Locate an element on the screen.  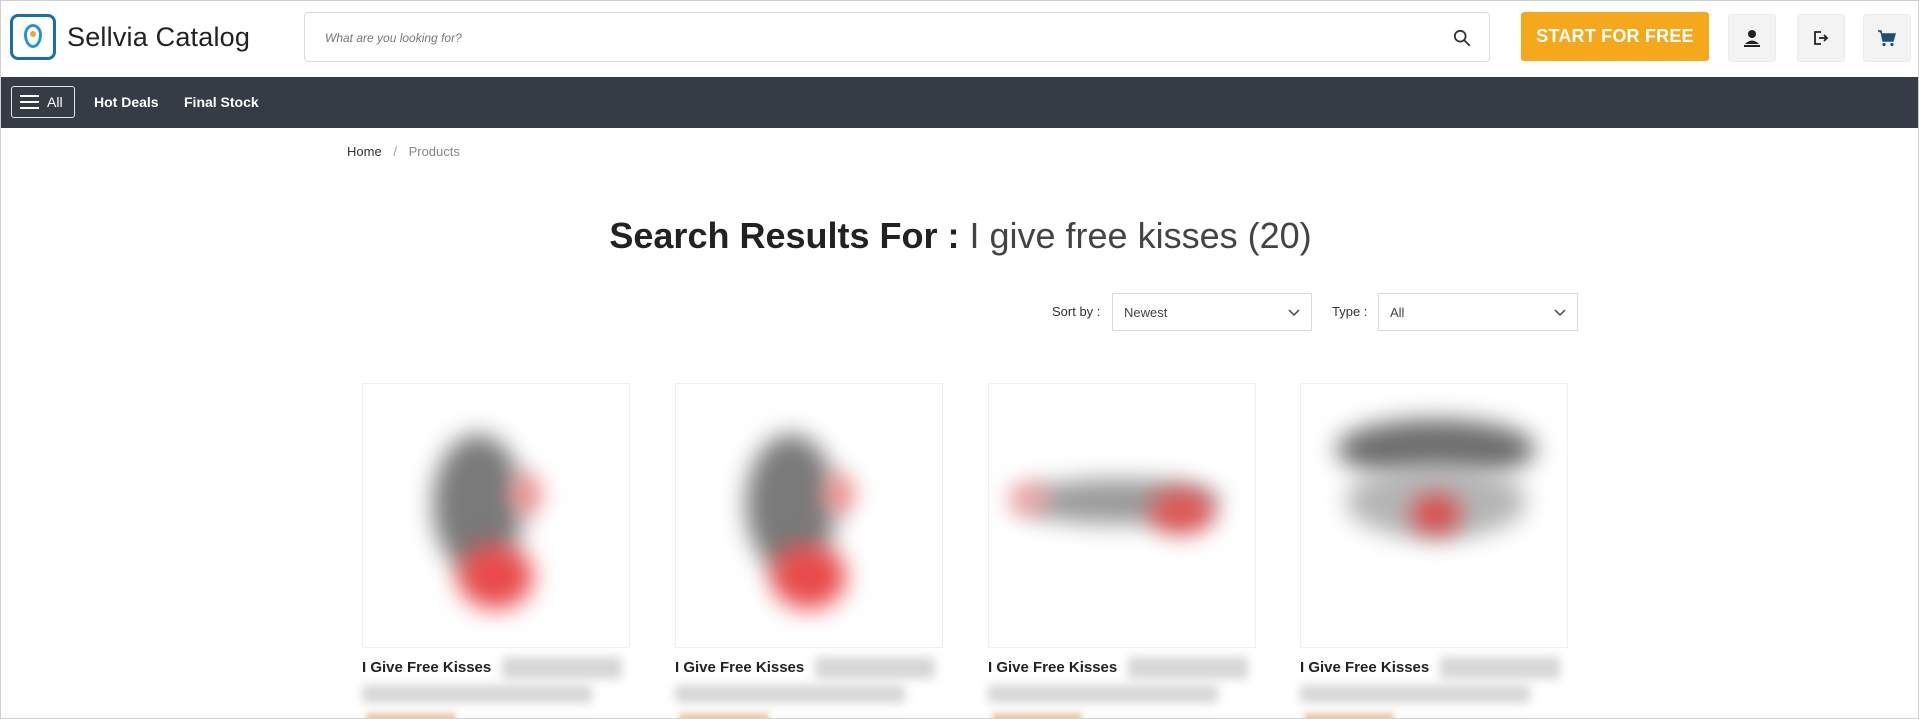
hamburger-icon is located at coordinates (29, 102).